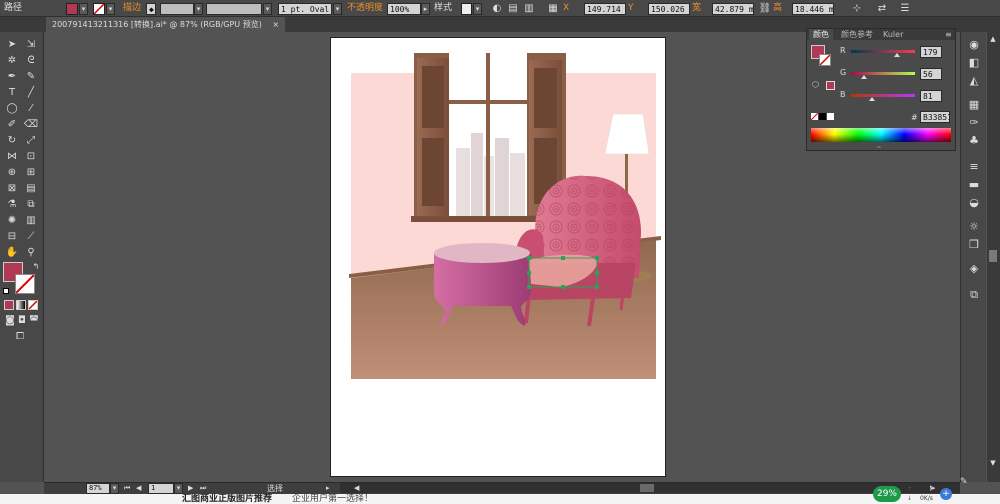 The width and height of the screenshot is (1000, 504). What do you see at coordinates (993, 256) in the screenshot?
I see `vertical-scroll-thumb` at bounding box center [993, 256].